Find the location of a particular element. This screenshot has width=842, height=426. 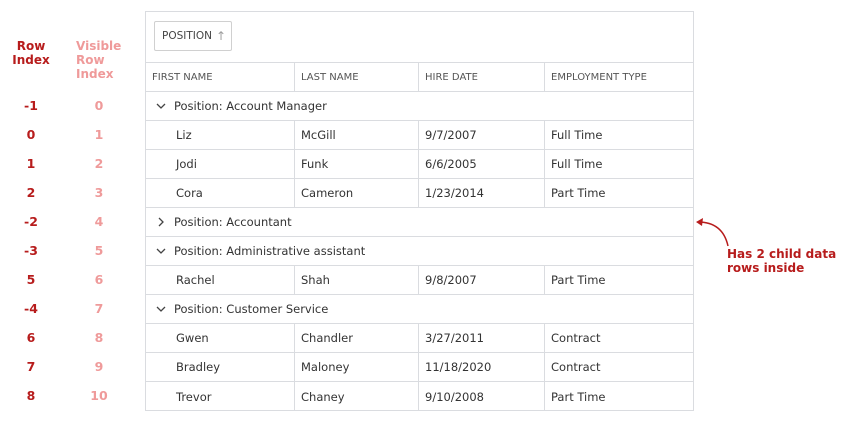

annotation-note: Has 2 child data rows inside is located at coordinates (784, 261).